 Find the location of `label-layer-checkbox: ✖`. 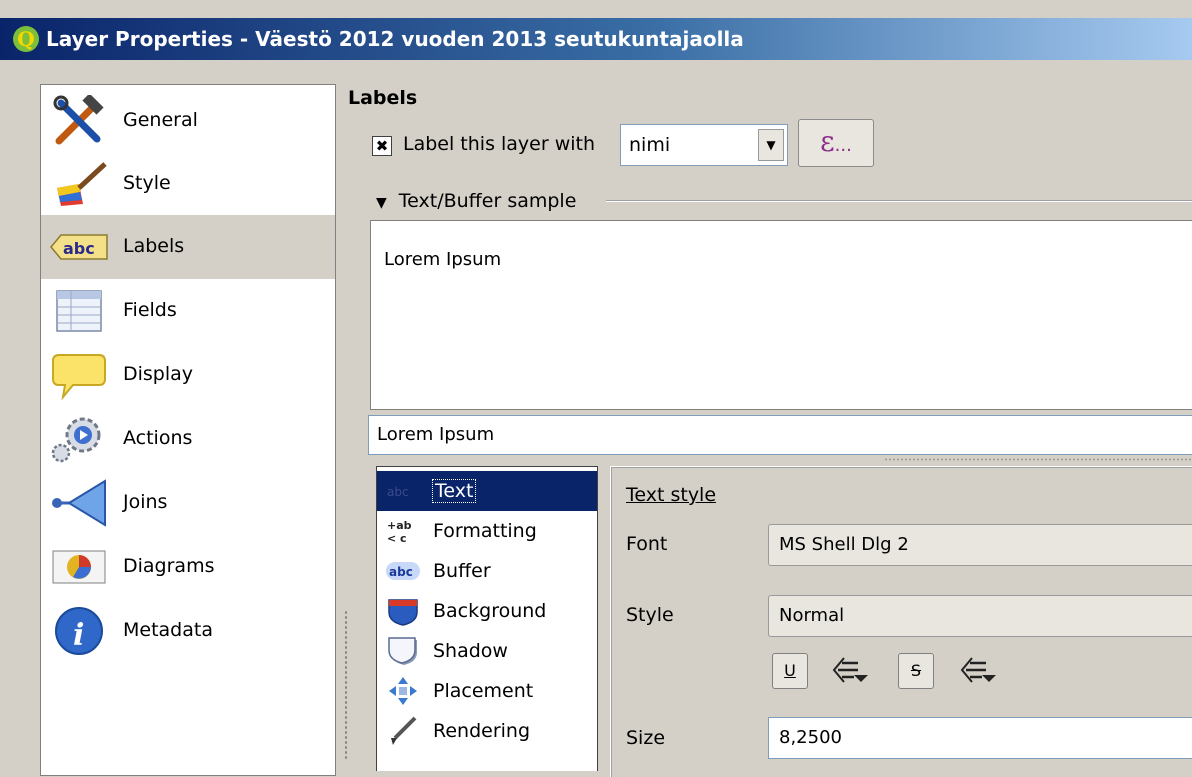

label-layer-checkbox: ✖ is located at coordinates (382, 146).